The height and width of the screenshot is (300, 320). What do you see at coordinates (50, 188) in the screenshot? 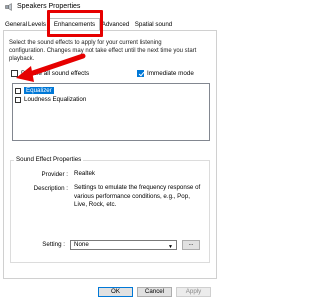
I see `description-label: Description :` at bounding box center [50, 188].